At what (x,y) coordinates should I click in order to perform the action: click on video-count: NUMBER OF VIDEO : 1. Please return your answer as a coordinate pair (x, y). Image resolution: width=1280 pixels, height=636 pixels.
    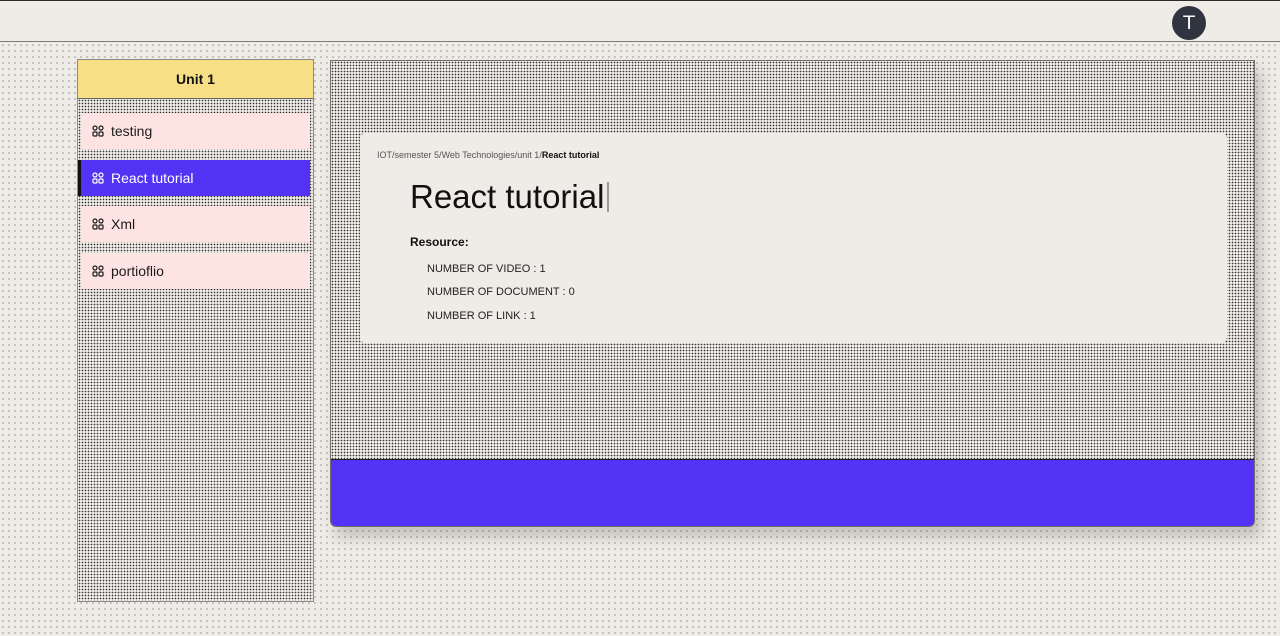
    Looking at the image, I should click on (486, 269).